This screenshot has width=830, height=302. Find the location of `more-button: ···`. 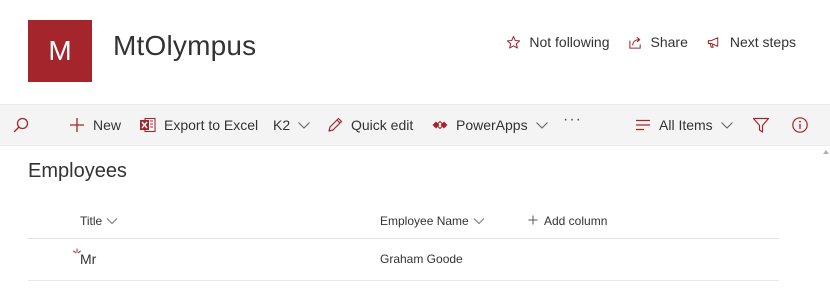

more-button: ··· is located at coordinates (572, 120).